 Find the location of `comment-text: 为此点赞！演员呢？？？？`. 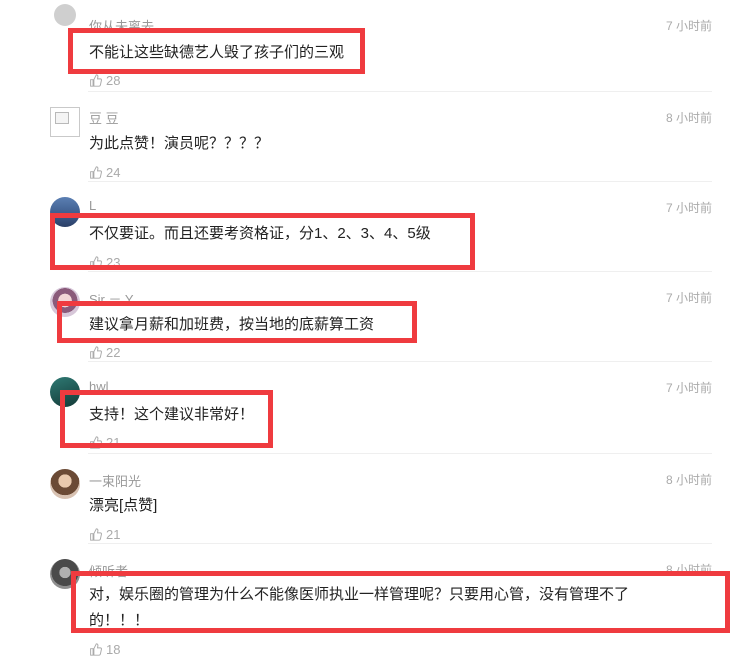

comment-text: 为此点赞！演员呢？？？？ is located at coordinates (179, 143).